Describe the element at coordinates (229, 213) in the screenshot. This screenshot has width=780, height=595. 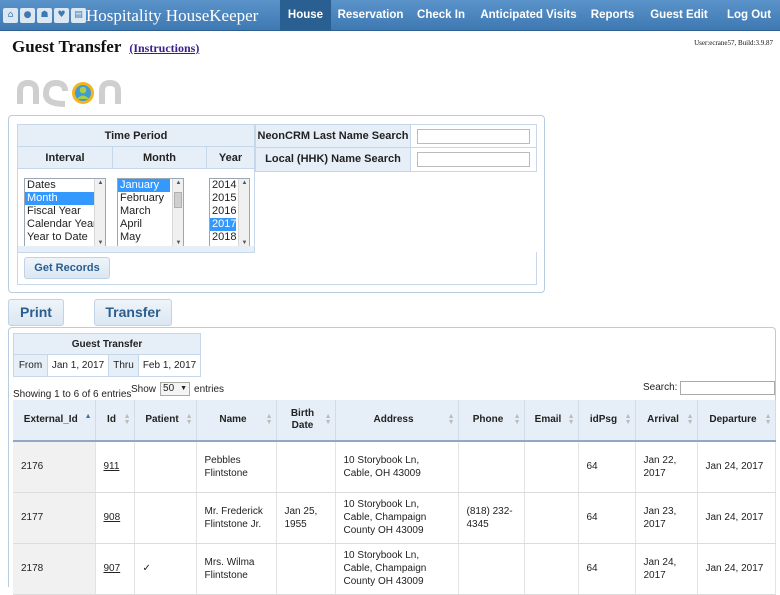
I see `year-listbox: 2014 2015 2016 2017 2018 ▲ ▼` at that location.